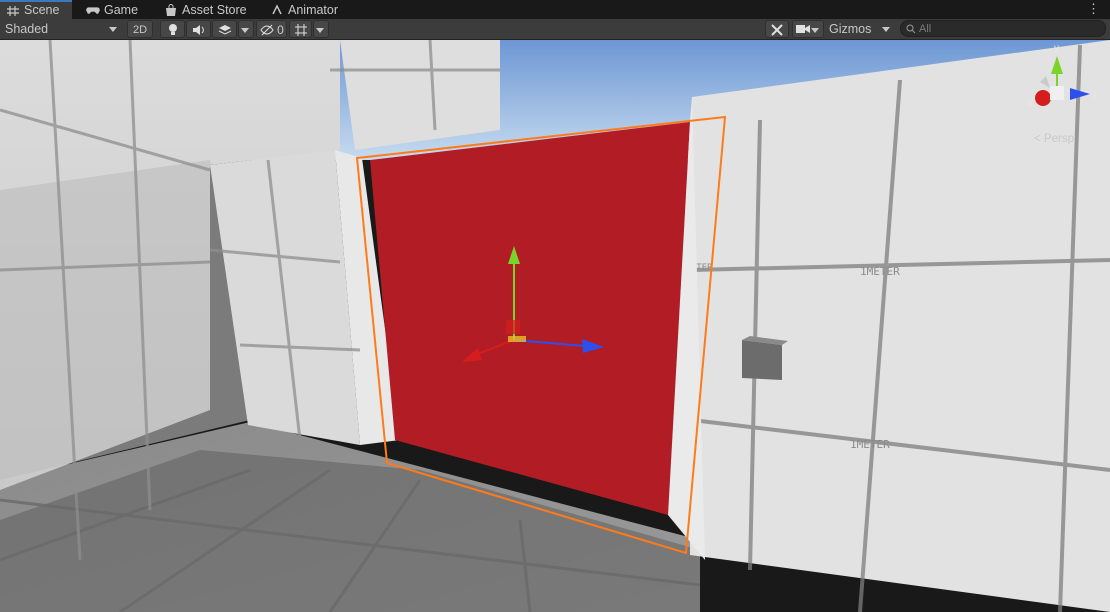 This screenshot has height=612, width=1110. Describe the element at coordinates (313, 9) in the screenshot. I see `tab-animator-label: Animator` at that location.